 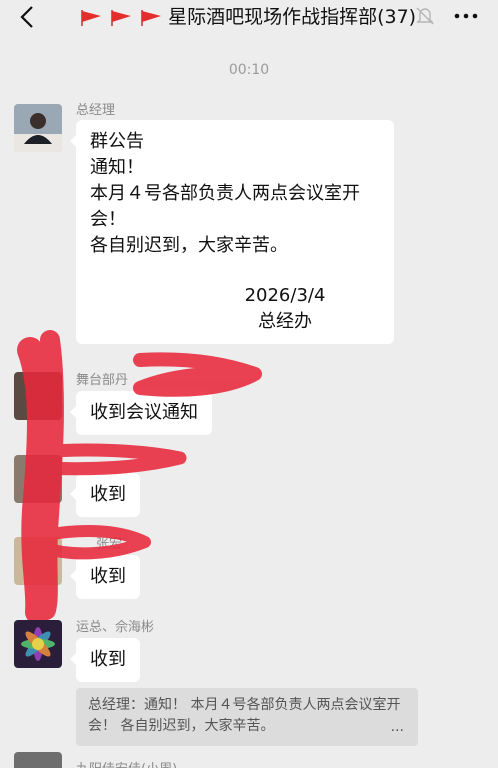 I want to click on notice-org: 总经办, so click(x=285, y=321).